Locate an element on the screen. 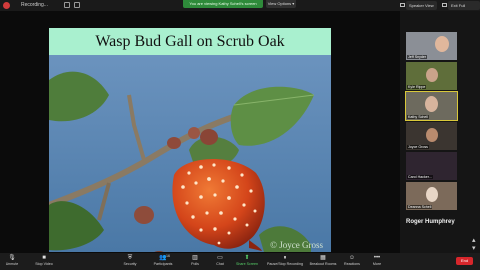  gallery-down-arrow-icon: ▾ is located at coordinates (473, 248).